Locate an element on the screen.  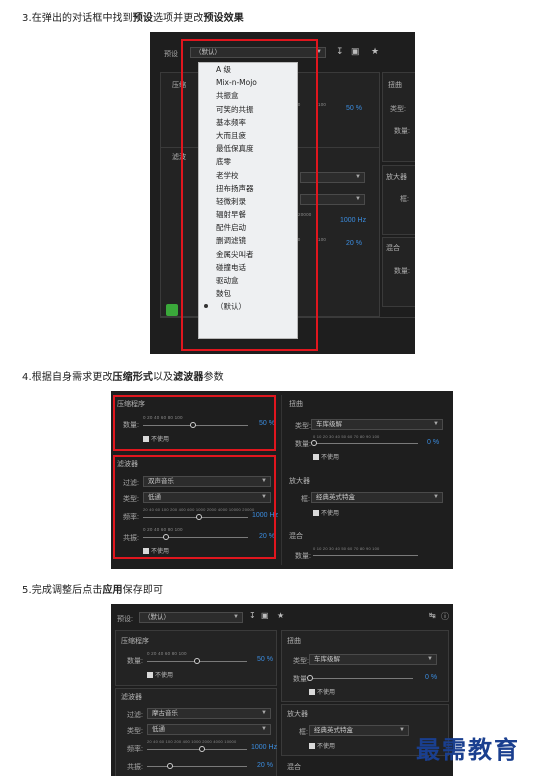
step-5-text-a: 5.完成调整后点击 is located at coordinates (62, 590).